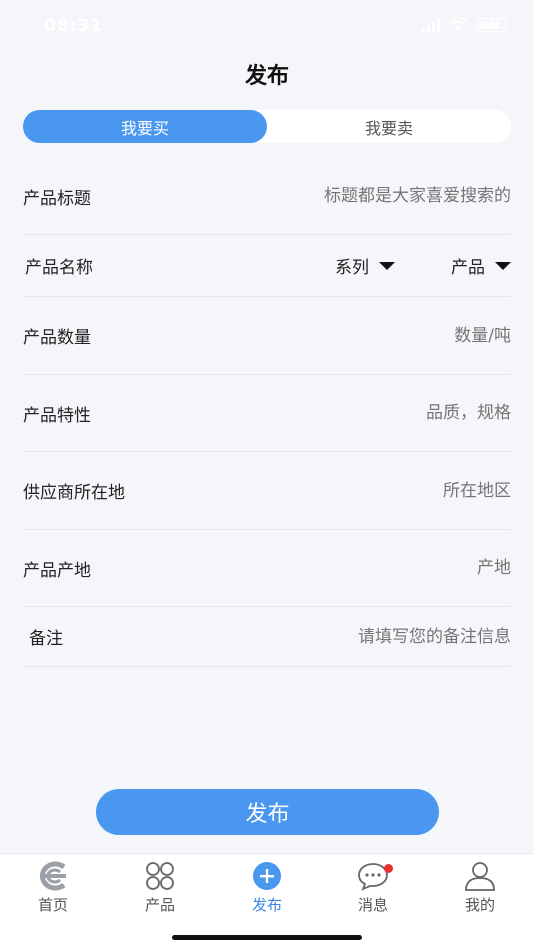  Describe the element at coordinates (74, 493) in the screenshot. I see `supplier-label: 供应商所在地` at that location.